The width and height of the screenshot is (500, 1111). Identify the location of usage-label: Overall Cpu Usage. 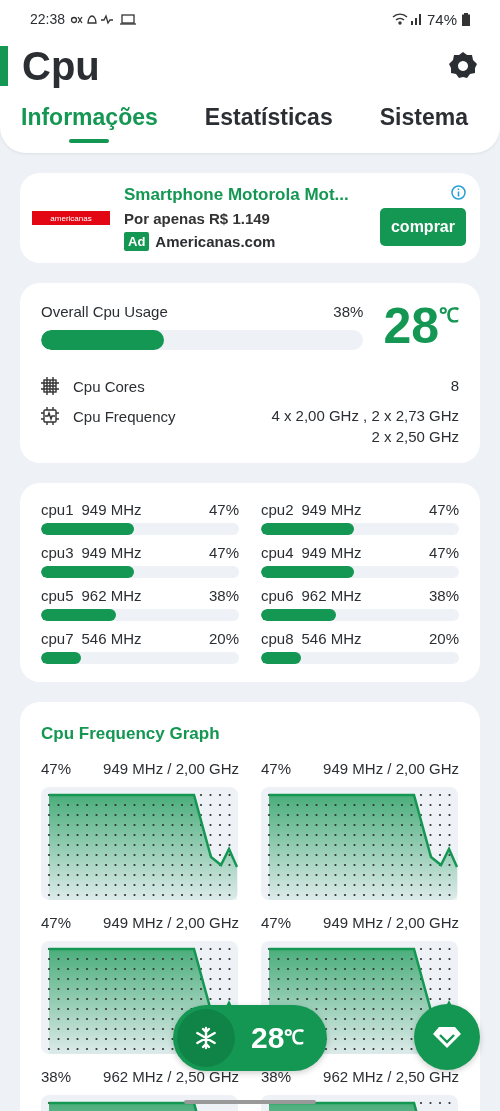
(104, 311).